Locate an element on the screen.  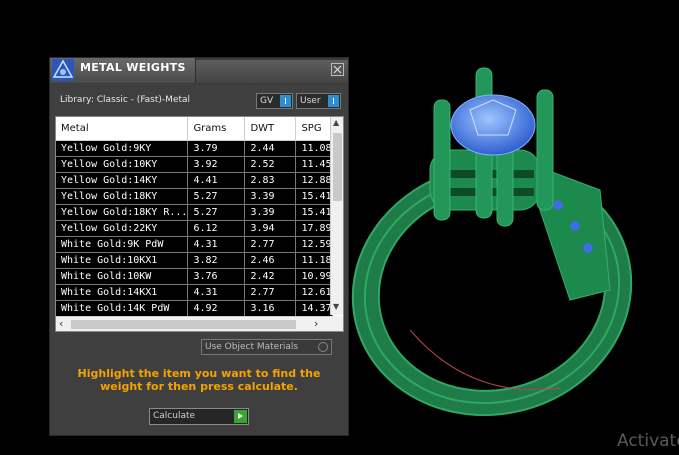
col-header-dwt: DWT is located at coordinates (270, 129).